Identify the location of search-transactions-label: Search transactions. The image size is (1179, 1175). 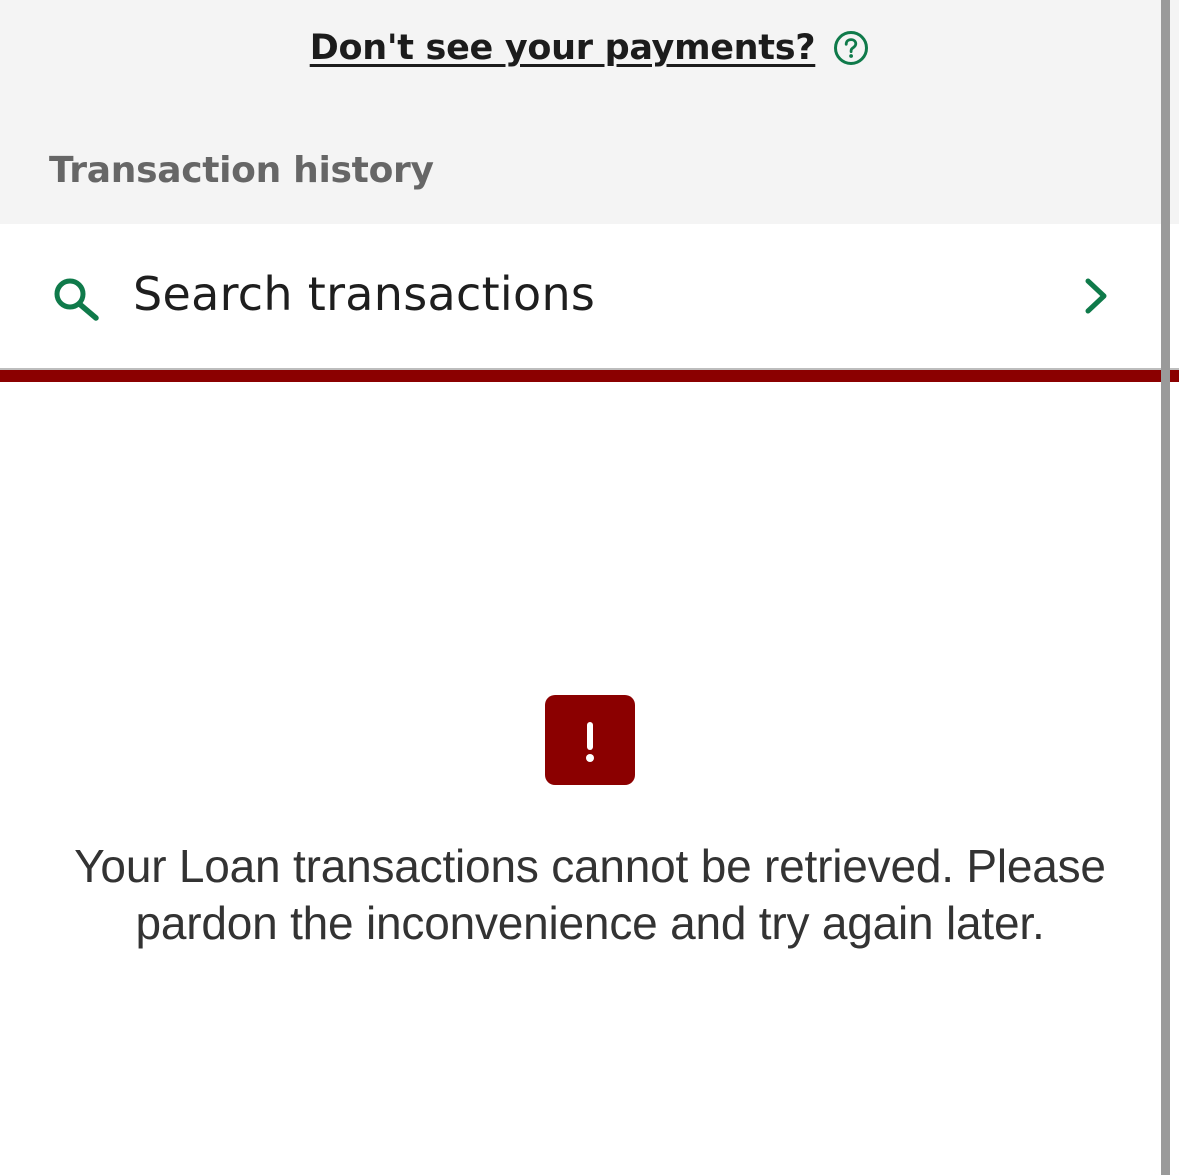
(364, 294).